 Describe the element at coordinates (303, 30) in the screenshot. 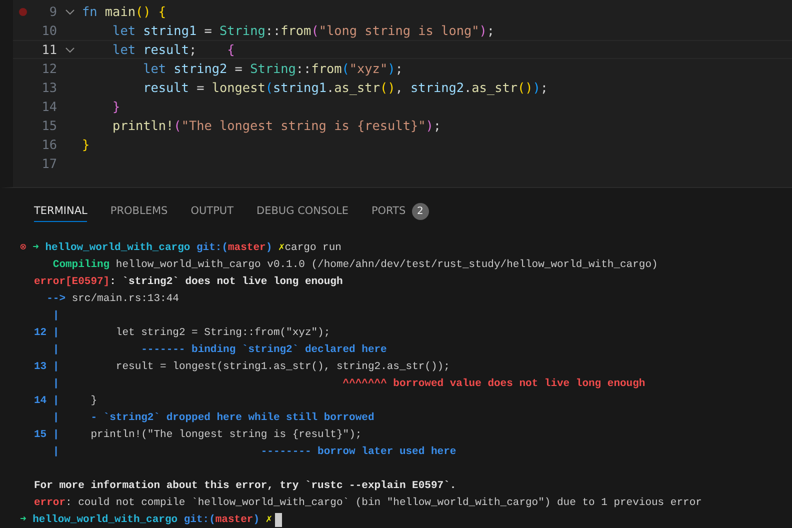

I see `code-line: let string1 = String::from("long string is long");` at that location.